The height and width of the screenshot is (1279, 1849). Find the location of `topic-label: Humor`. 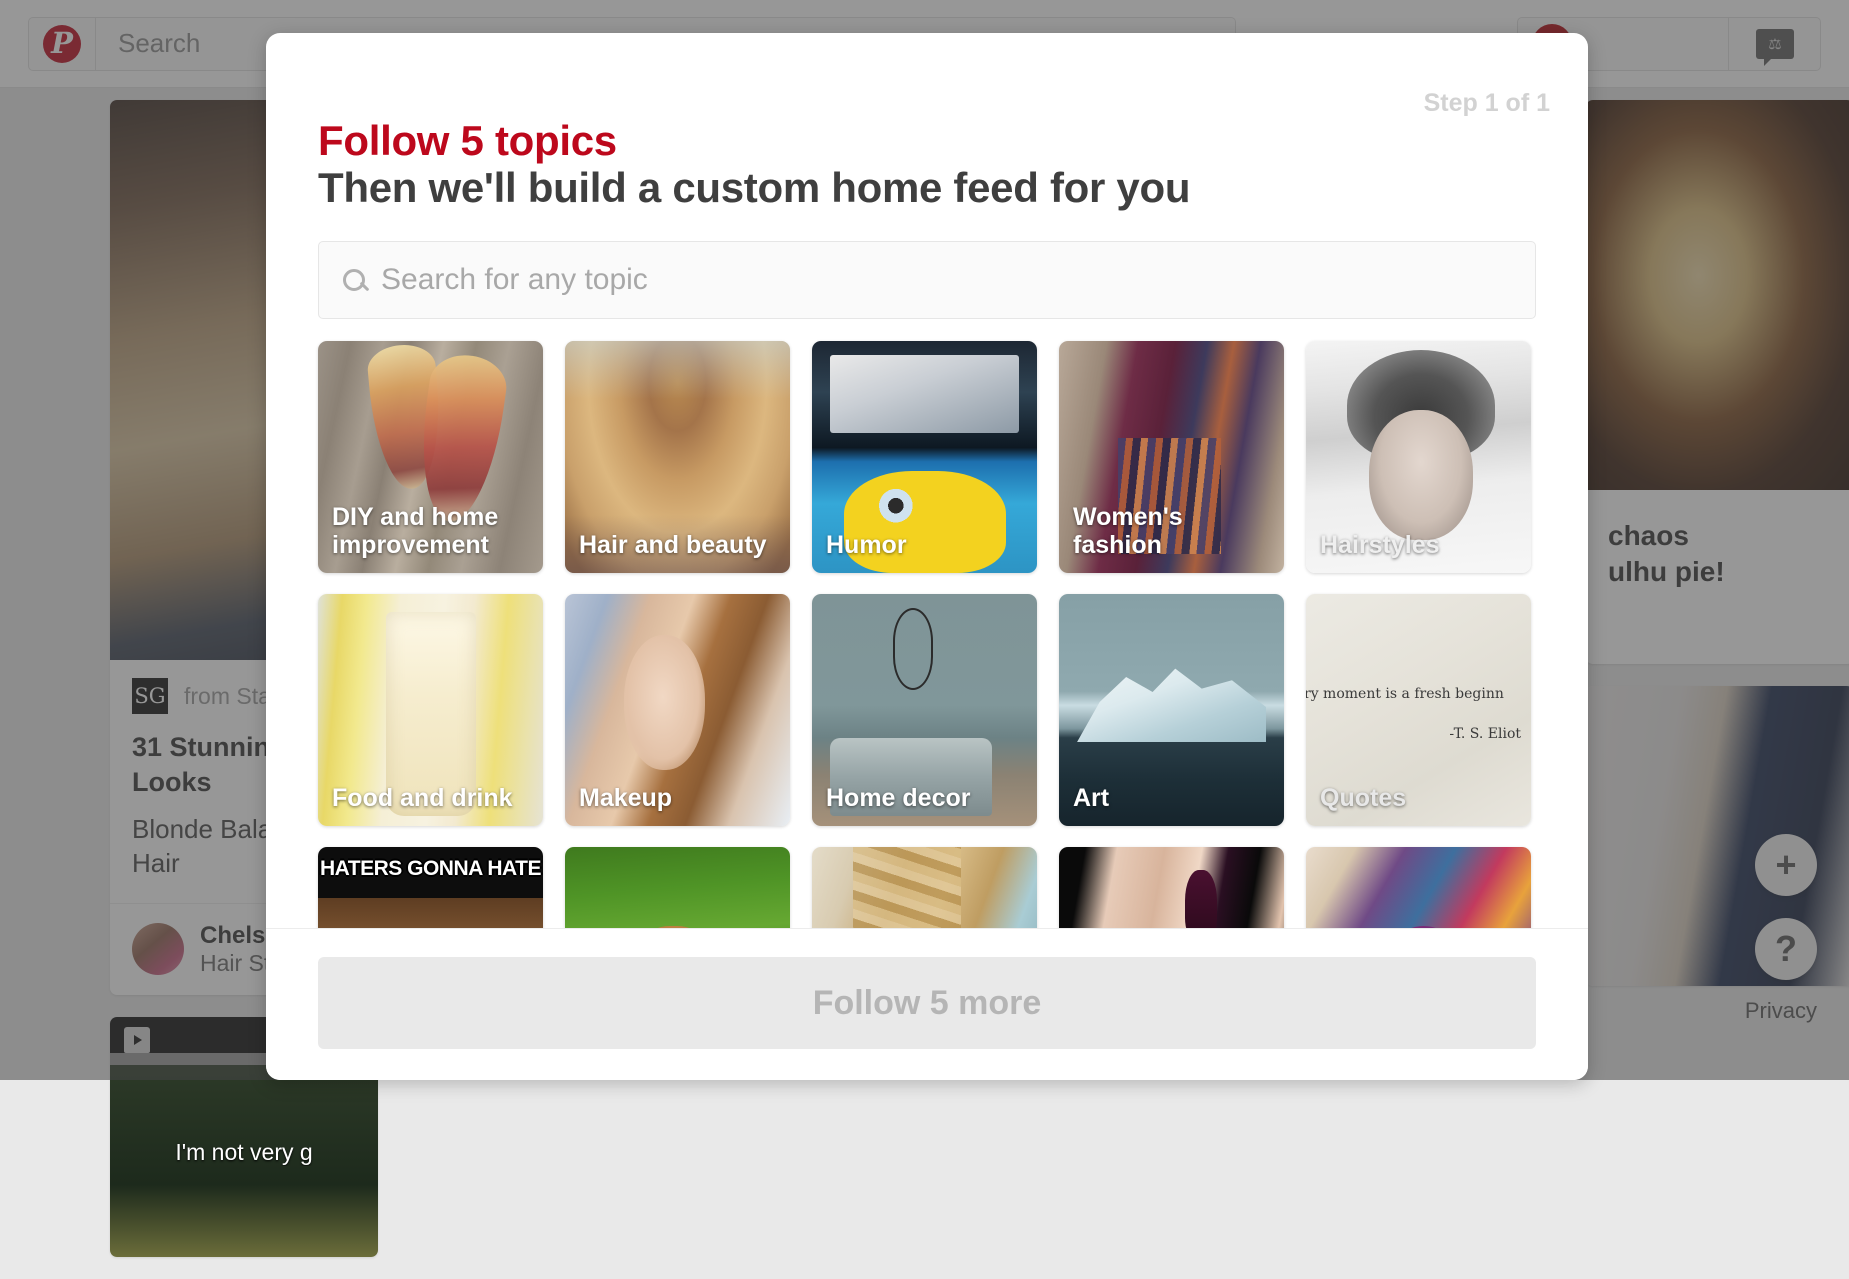

topic-label: Humor is located at coordinates (926, 545).